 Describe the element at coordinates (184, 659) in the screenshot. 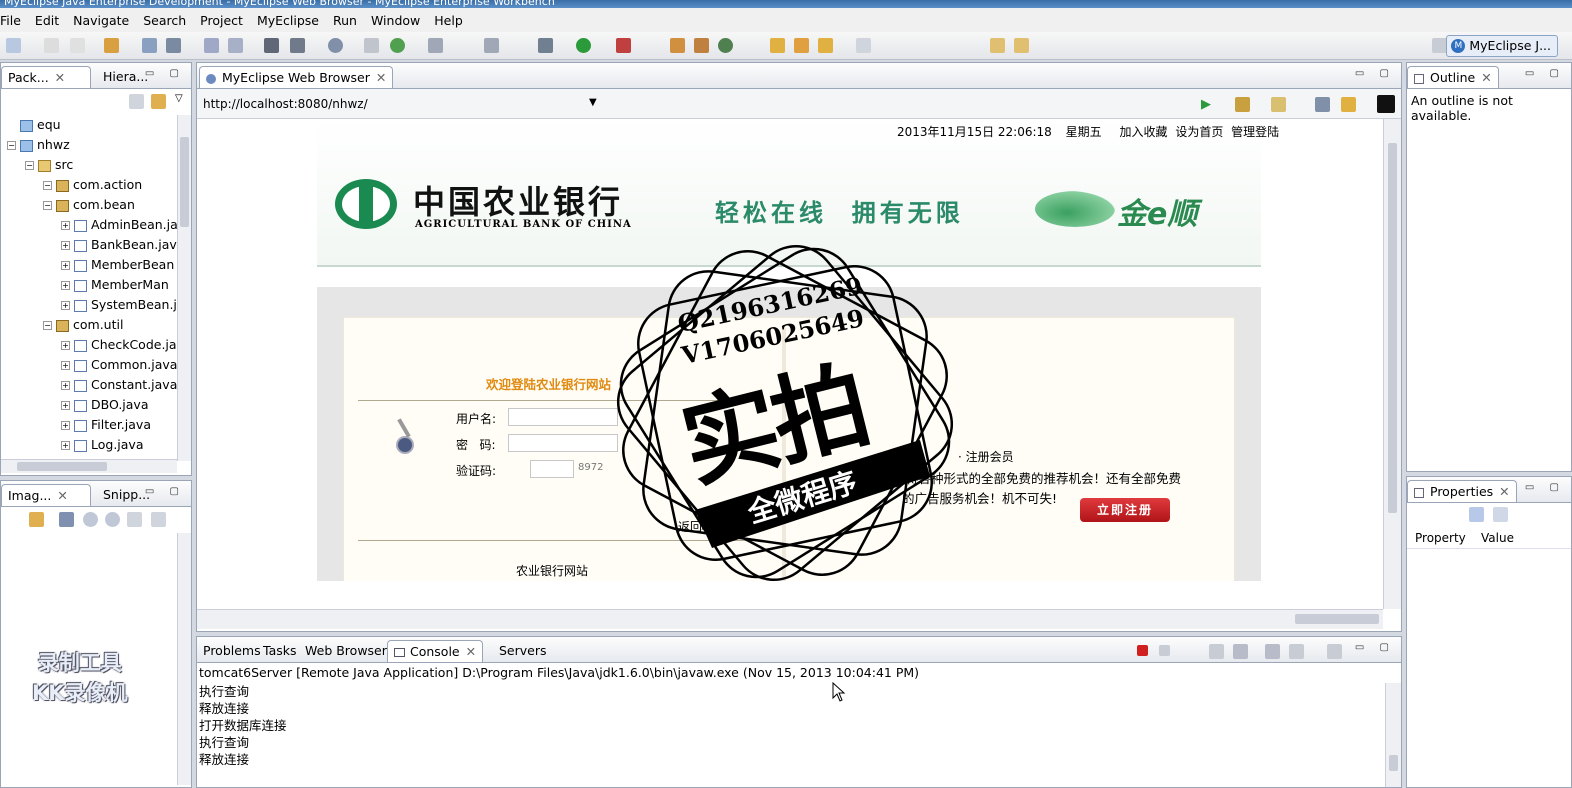

I see `image-vertical-scrollbar` at that location.